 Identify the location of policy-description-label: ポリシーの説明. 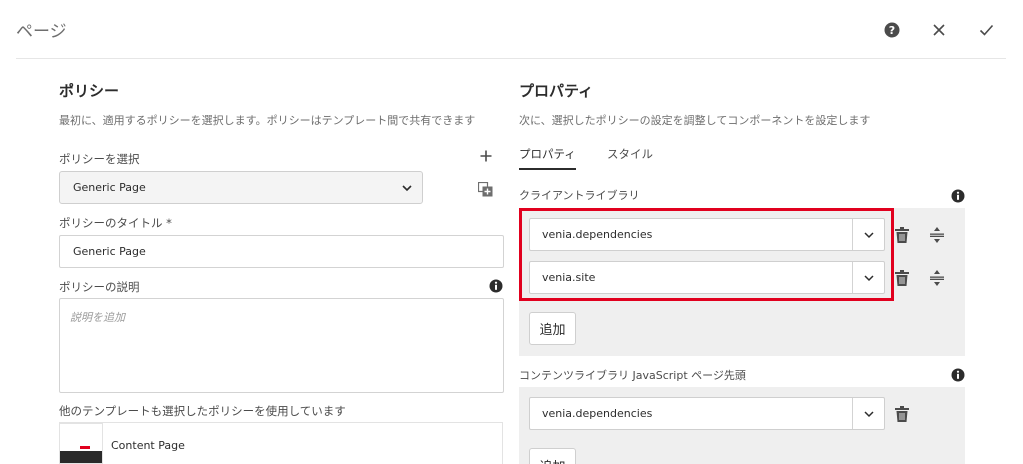
(99, 287).